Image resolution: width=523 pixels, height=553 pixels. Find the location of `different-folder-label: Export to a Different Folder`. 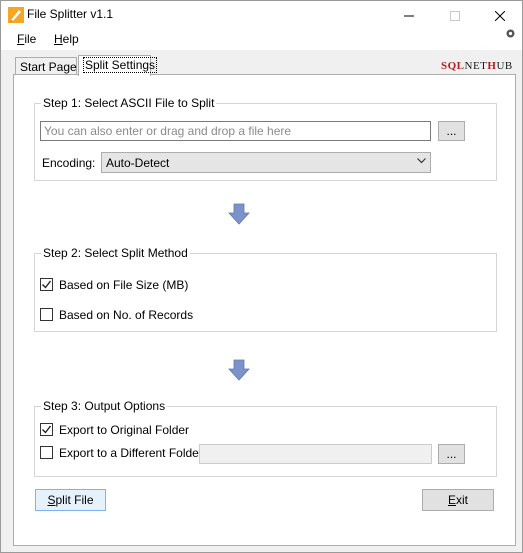

different-folder-label: Export to a Different Folder is located at coordinates (131, 453).